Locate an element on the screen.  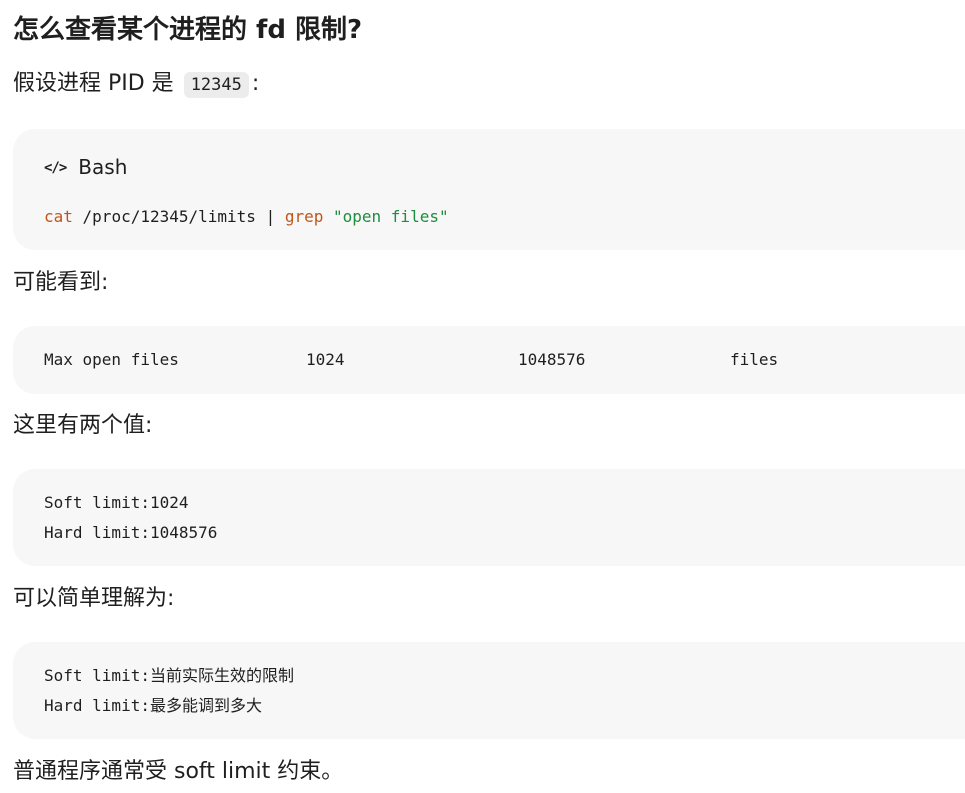
hard-meaning-desc: 最多能调到多大 is located at coordinates (205, 705).